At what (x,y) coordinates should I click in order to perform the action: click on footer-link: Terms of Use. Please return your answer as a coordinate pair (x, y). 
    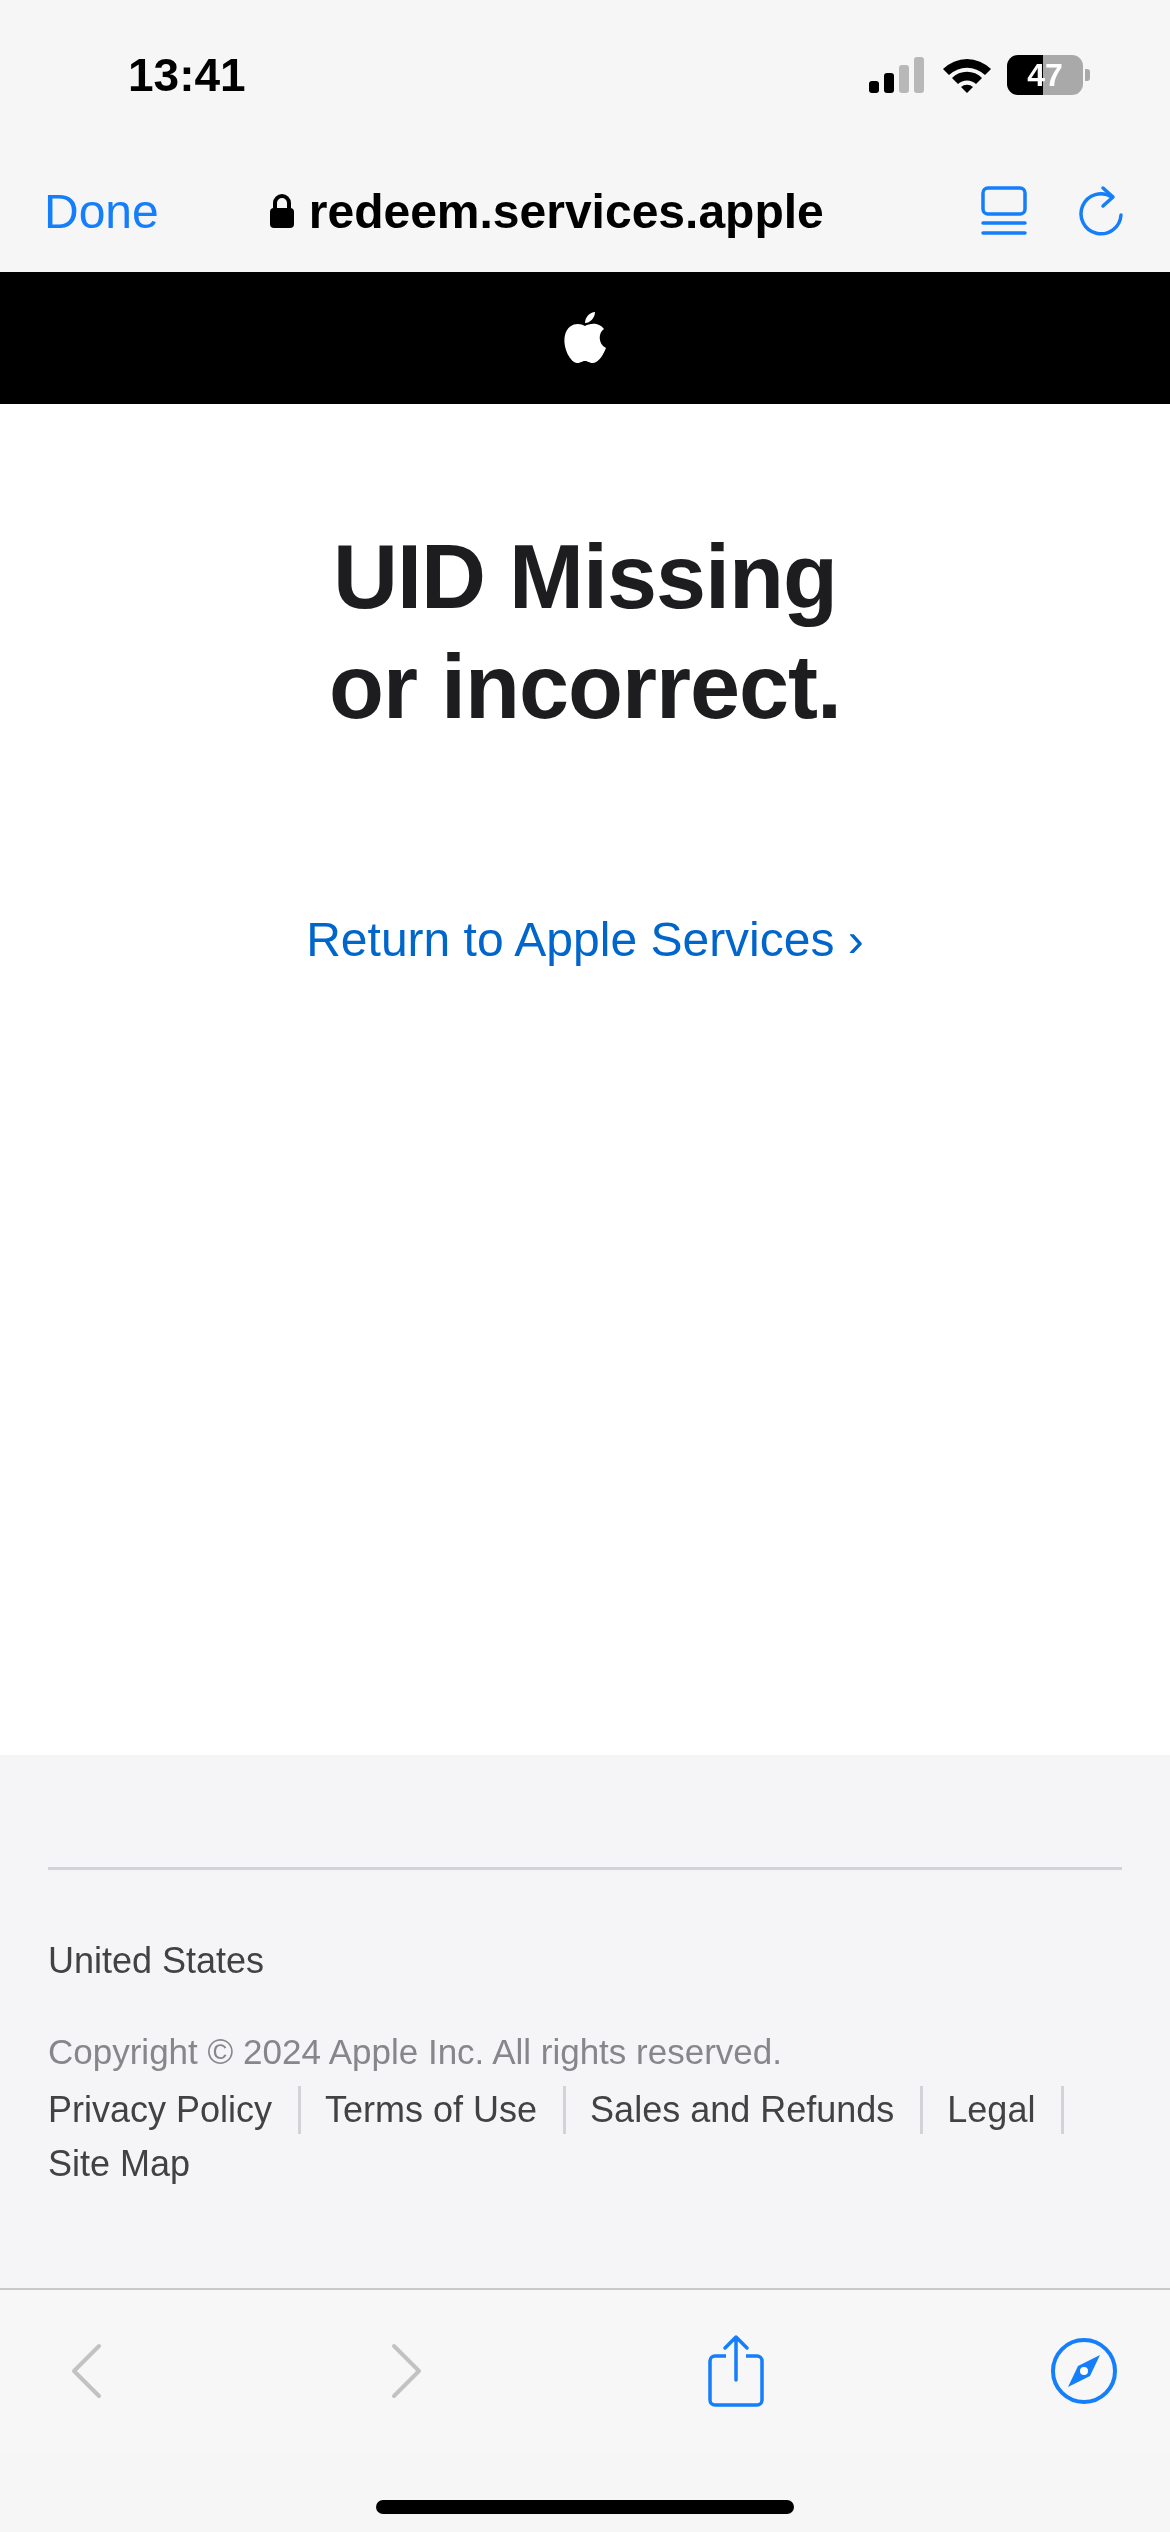
    Looking at the image, I should click on (446, 2110).